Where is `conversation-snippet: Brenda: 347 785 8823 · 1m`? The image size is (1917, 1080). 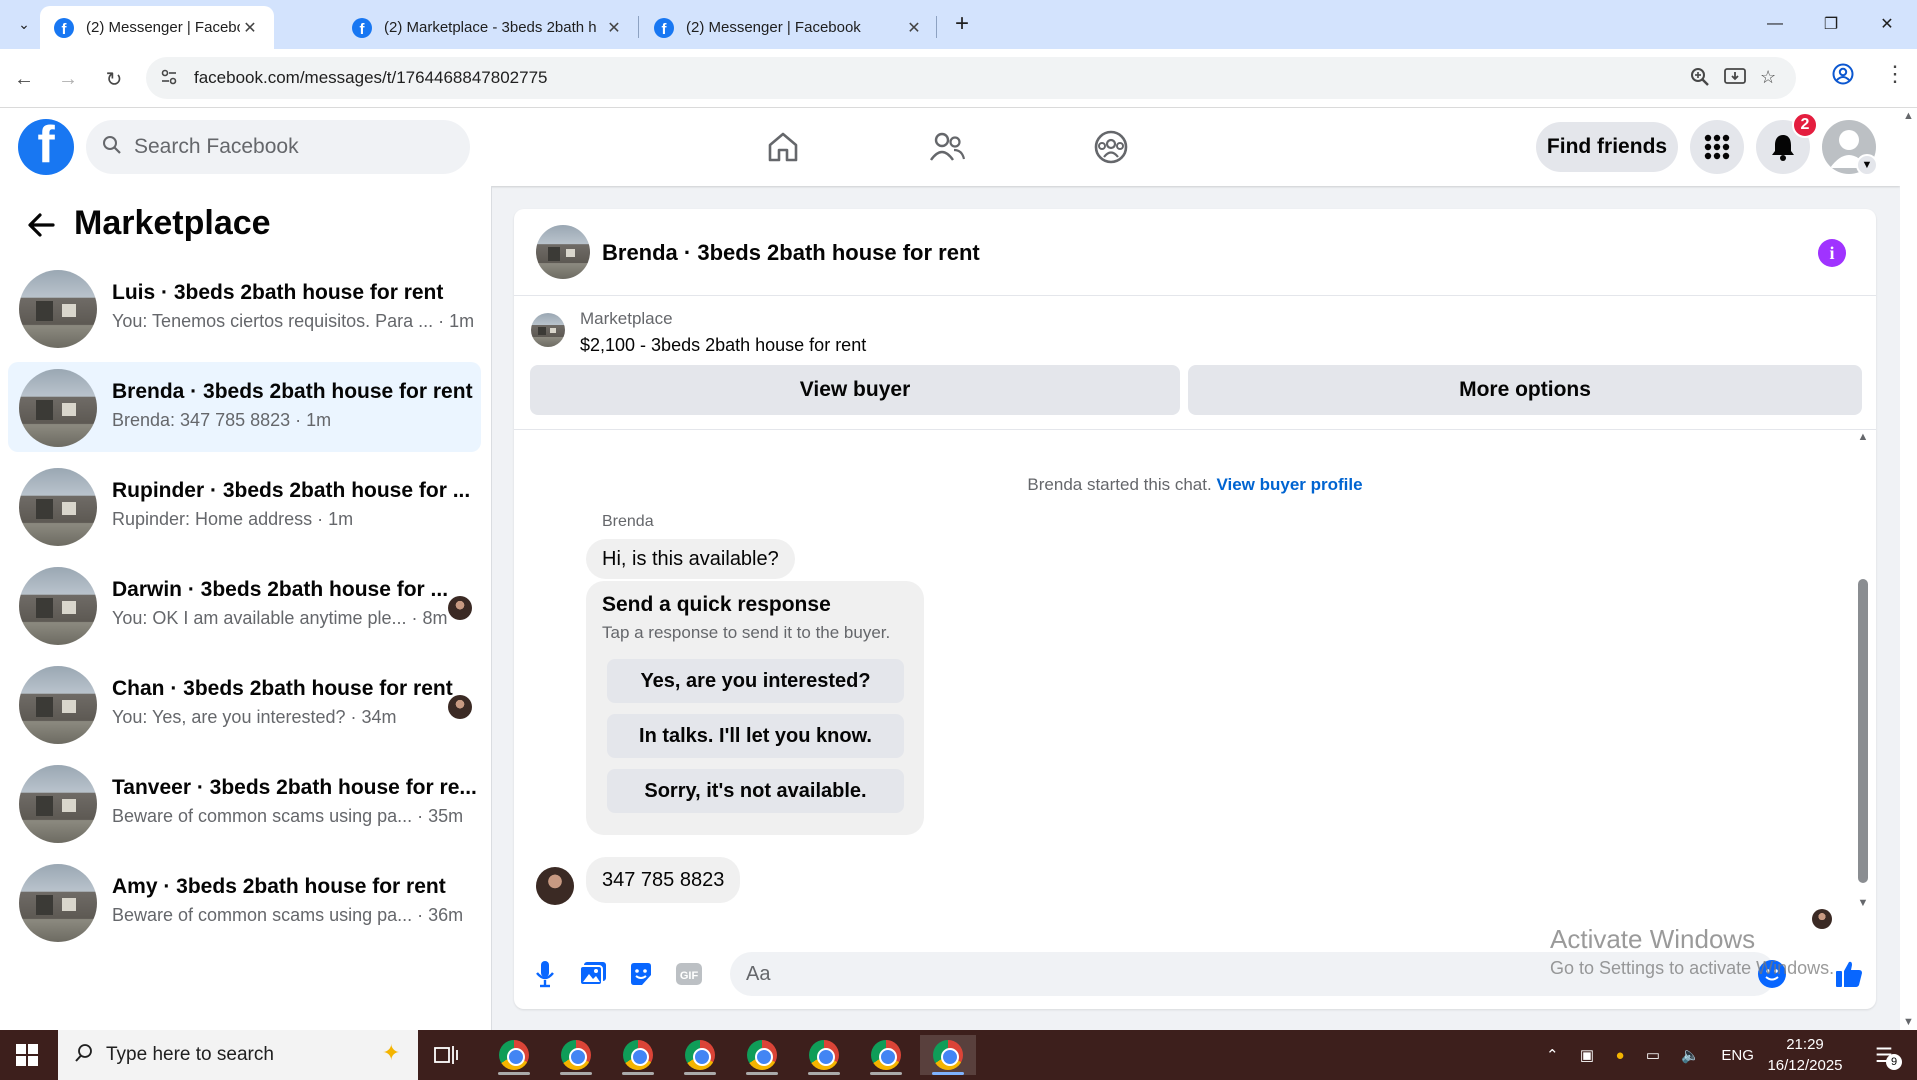
conversation-snippet: Brenda: 347 785 8823 · 1m is located at coordinates (222, 420).